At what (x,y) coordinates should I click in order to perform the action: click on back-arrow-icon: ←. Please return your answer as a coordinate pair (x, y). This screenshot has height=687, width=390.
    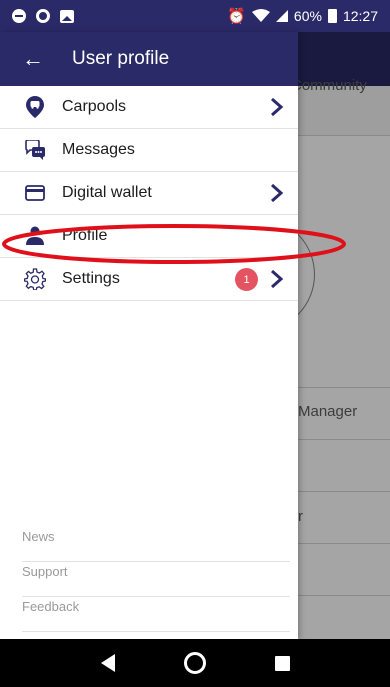
    Looking at the image, I should click on (35, 59).